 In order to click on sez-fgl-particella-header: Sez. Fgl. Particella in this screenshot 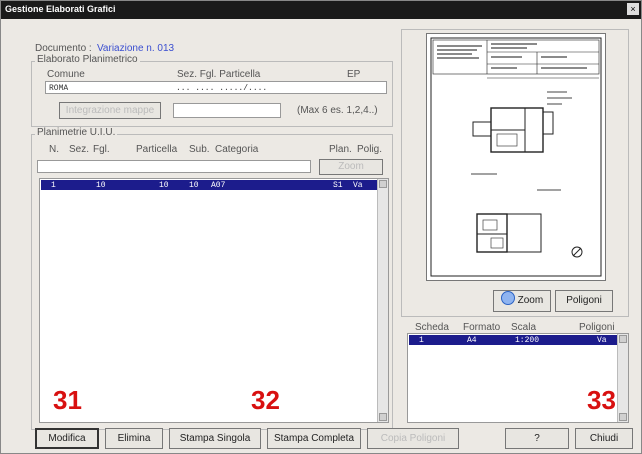, I will do `click(219, 74)`.